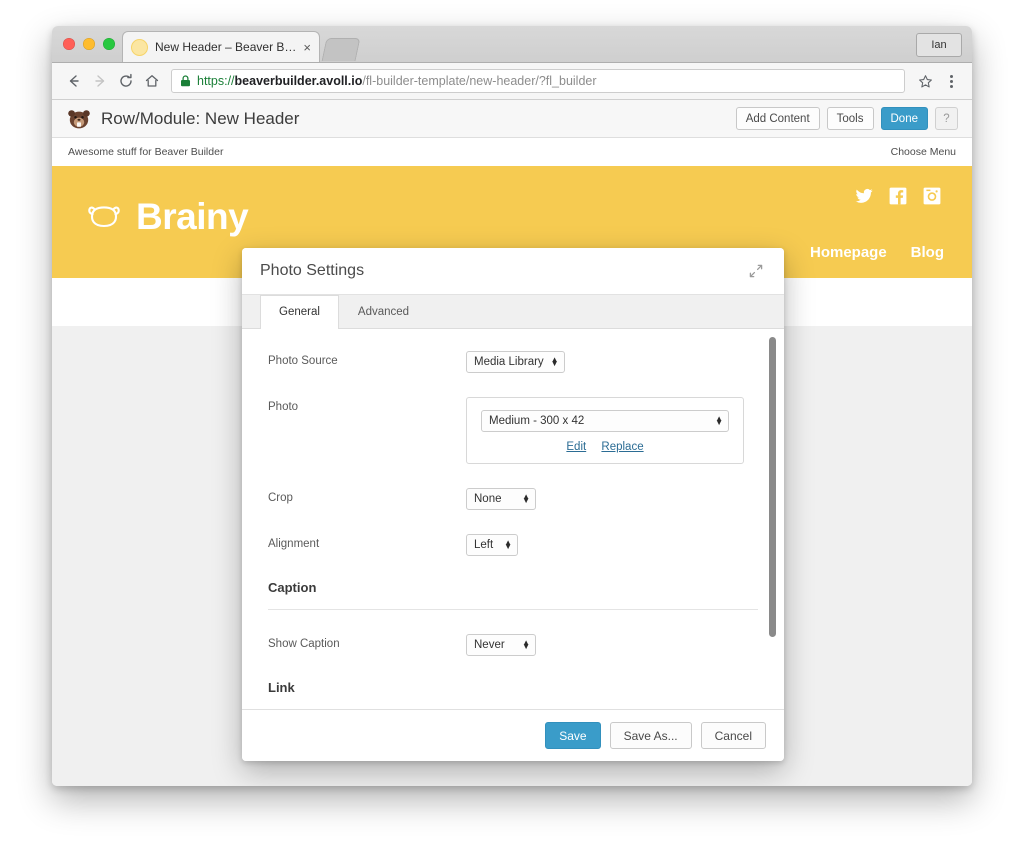 The image size is (1024, 860). I want to click on window-controls, so click(89, 44).